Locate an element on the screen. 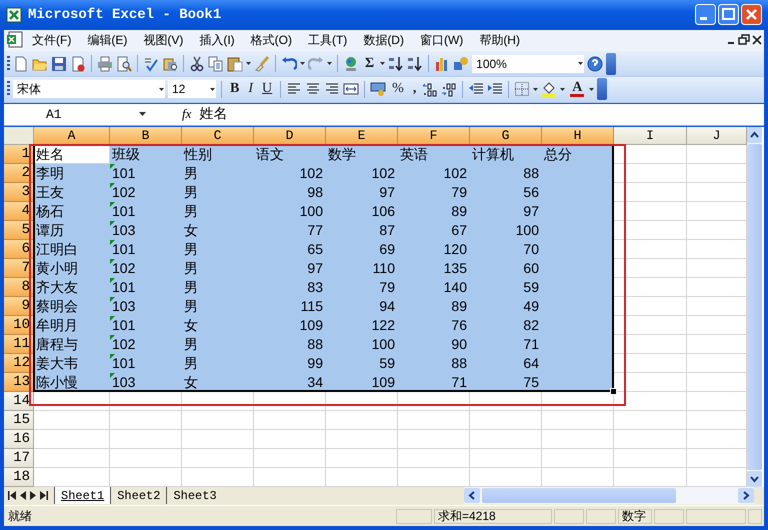 This screenshot has height=530, width=768. column-header: D is located at coordinates (290, 135).